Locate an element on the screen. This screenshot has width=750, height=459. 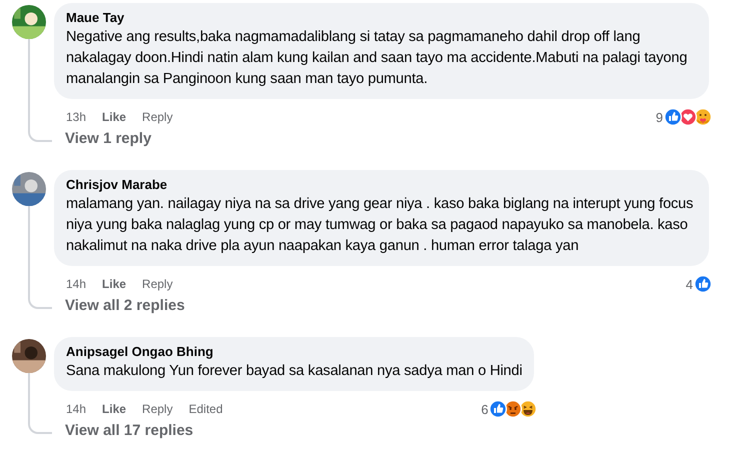
author-name: Chrisjov Marabe is located at coordinates (381, 185).